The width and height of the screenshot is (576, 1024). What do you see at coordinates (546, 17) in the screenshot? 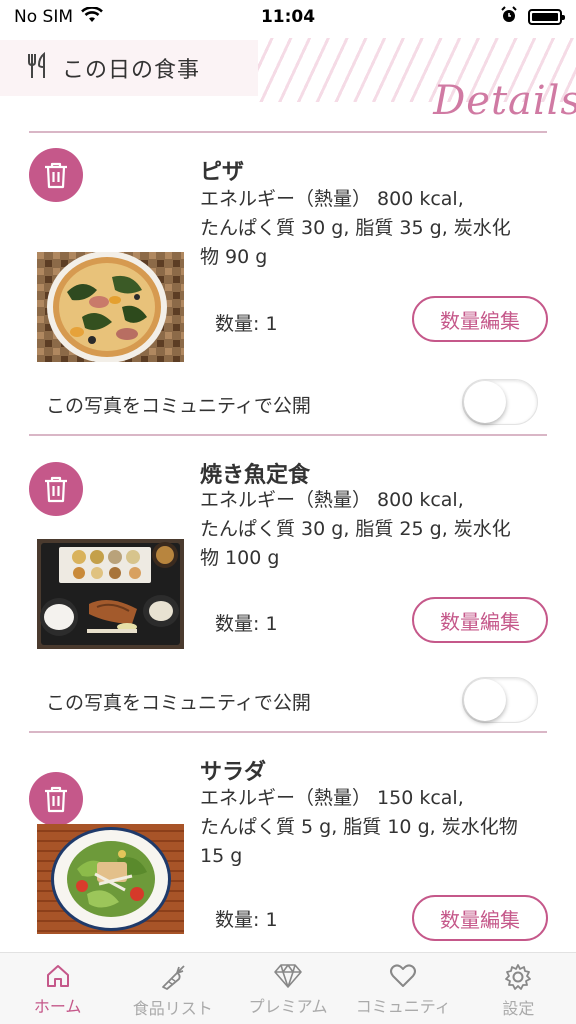
I see `battery-icon` at bounding box center [546, 17].